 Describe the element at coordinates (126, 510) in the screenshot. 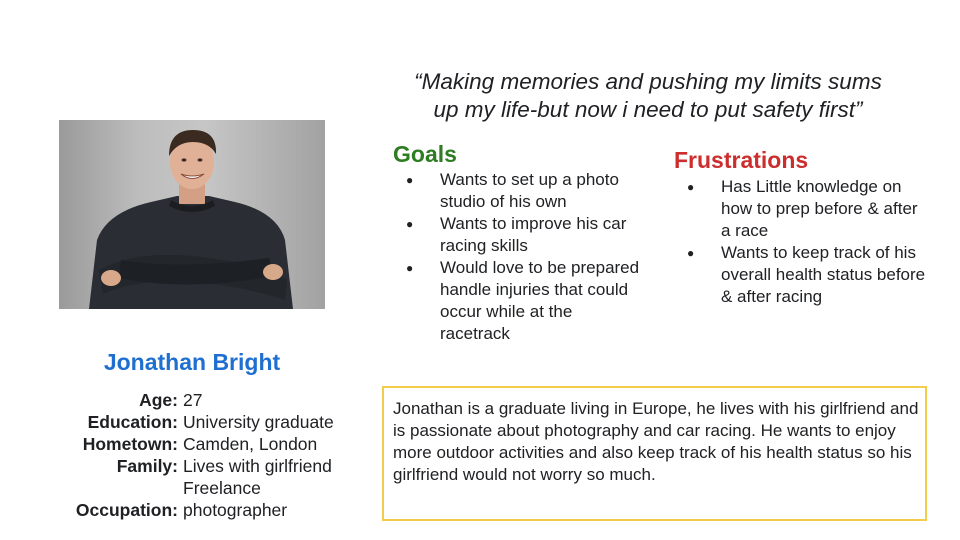

I see `detail-label: Occupation:` at that location.